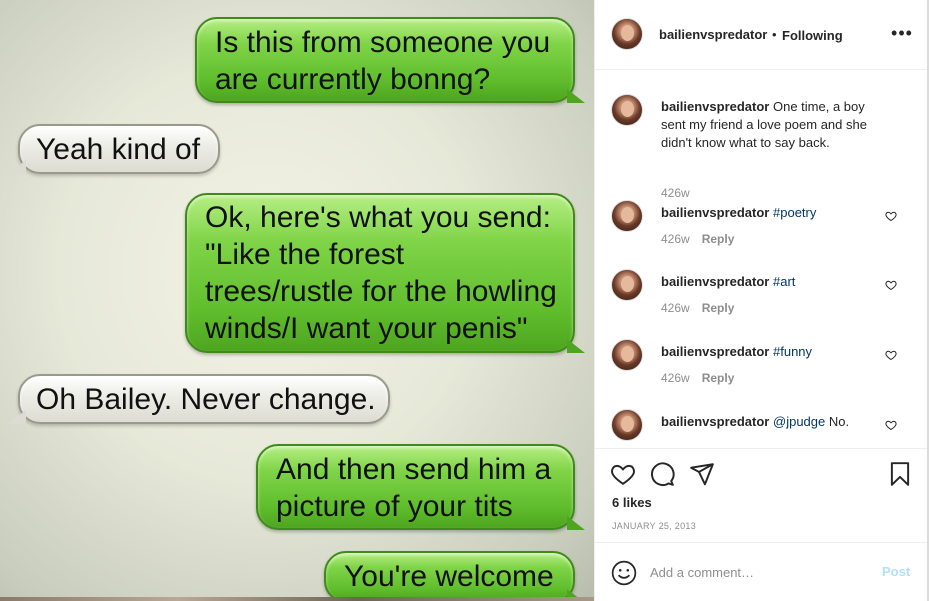 The height and width of the screenshot is (601, 929). What do you see at coordinates (623, 474) in the screenshot?
I see `heart-icon` at bounding box center [623, 474].